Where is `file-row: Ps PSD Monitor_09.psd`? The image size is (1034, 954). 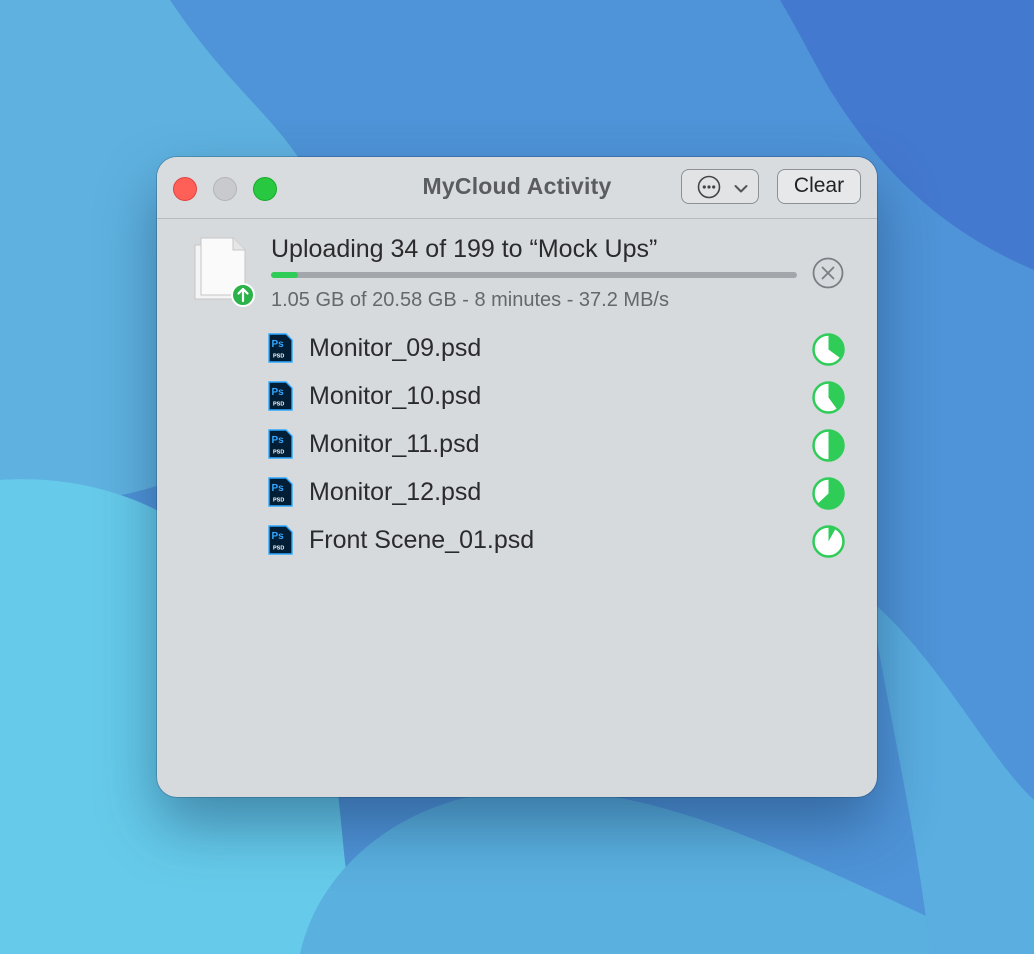
file-row: Ps PSD Monitor_09.psd is located at coordinates (517, 349).